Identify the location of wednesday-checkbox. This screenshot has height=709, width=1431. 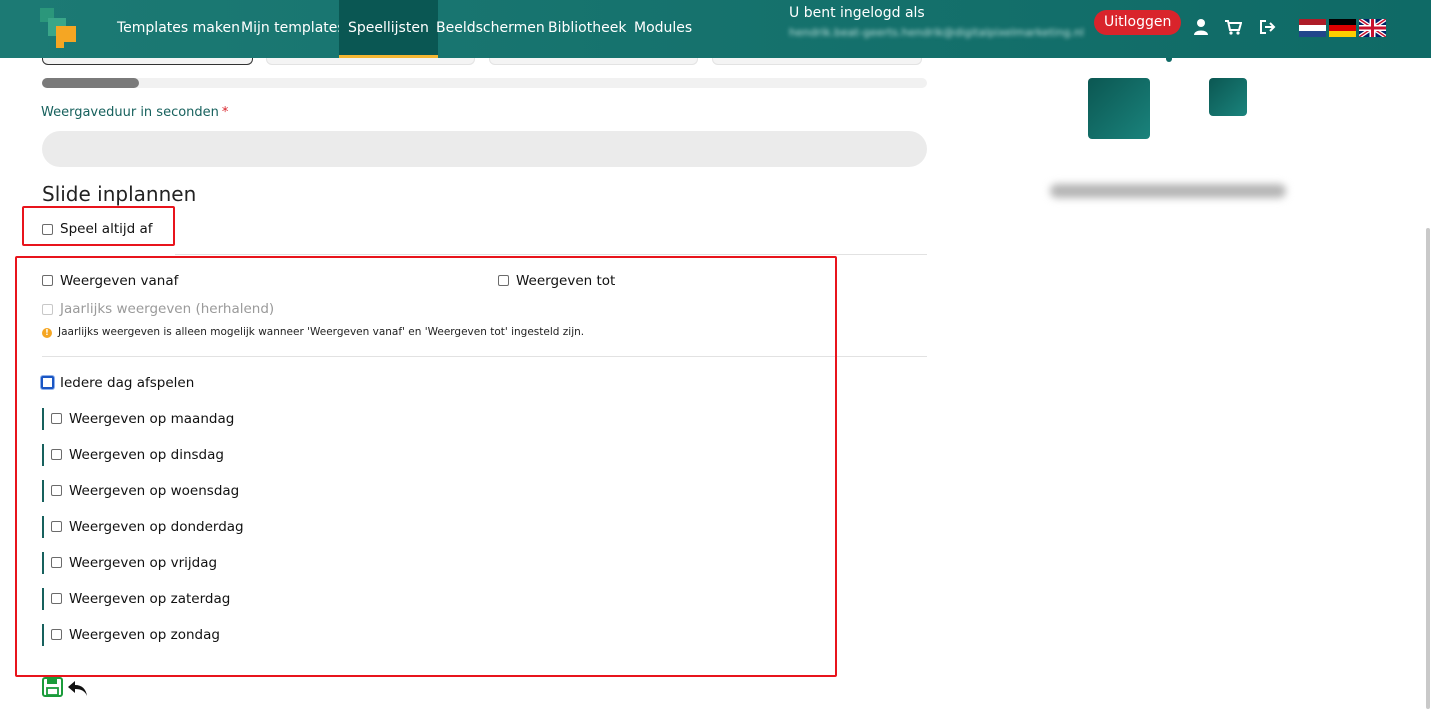
(56, 490).